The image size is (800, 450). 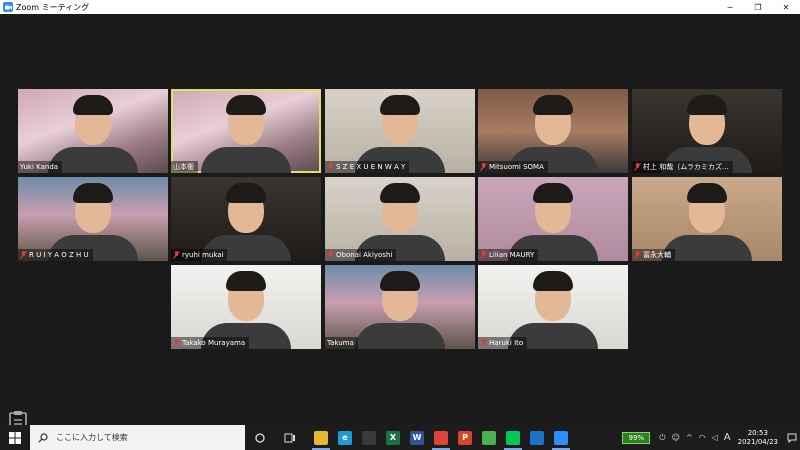 What do you see at coordinates (93, 219) in the screenshot?
I see `participant-tile: R U I Y A O Z H U` at bounding box center [93, 219].